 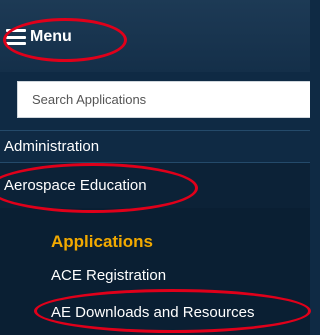 What do you see at coordinates (51, 36) in the screenshot?
I see `menu-label: Menu` at bounding box center [51, 36].